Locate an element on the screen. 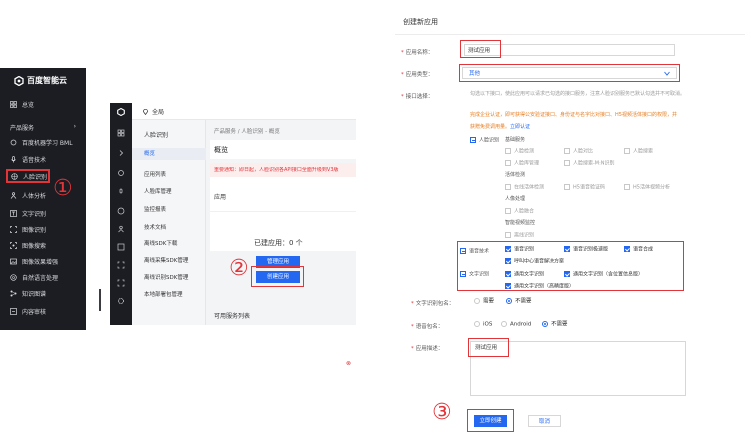 The height and width of the screenshot is (443, 749). grid-icon is located at coordinates (13, 104).